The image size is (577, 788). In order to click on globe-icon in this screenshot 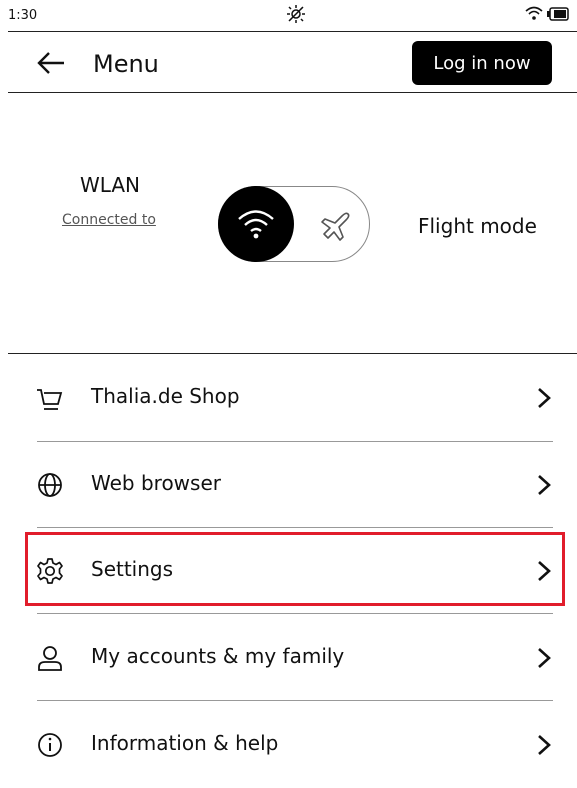, I will do `click(50, 485)`.